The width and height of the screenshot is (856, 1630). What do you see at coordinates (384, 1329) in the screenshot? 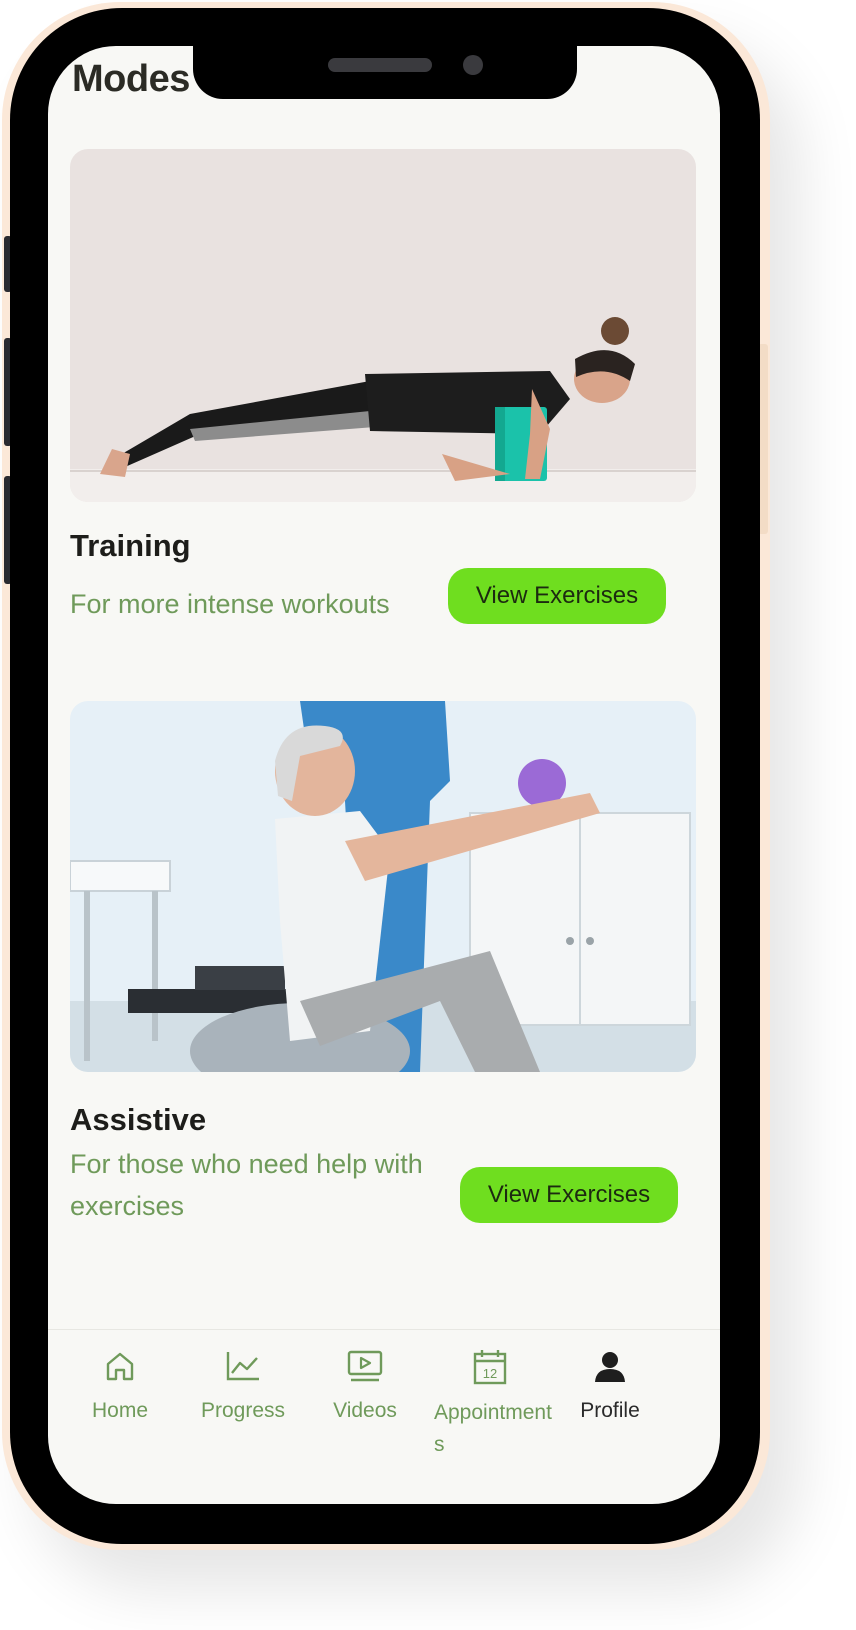
I see `tab-bar-divider` at bounding box center [384, 1329].